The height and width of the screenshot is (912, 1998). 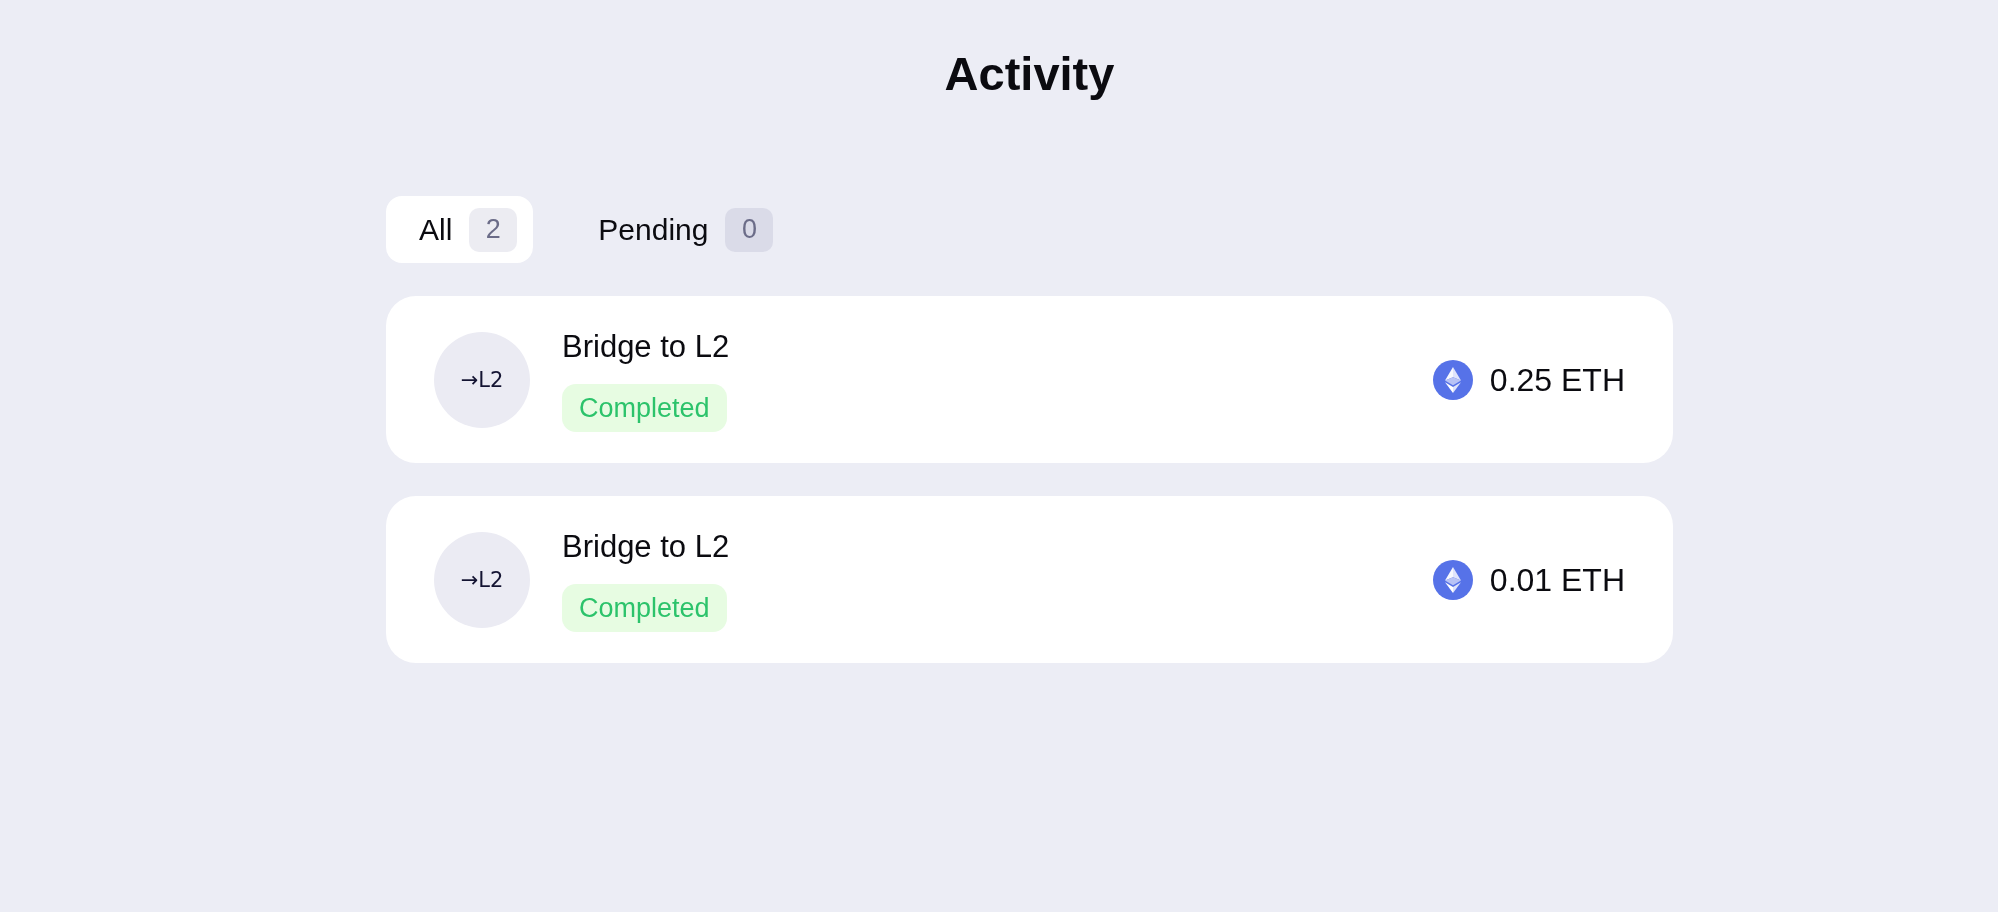 What do you see at coordinates (460, 229) in the screenshot?
I see `tab: All 2` at bounding box center [460, 229].